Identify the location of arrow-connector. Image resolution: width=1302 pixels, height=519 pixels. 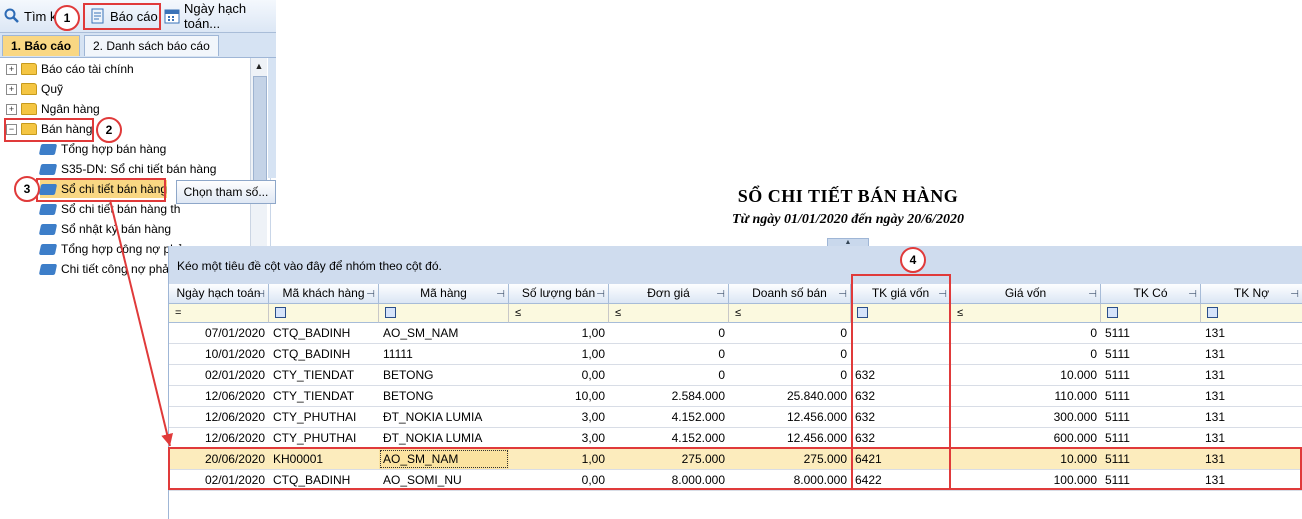
(141, 323).